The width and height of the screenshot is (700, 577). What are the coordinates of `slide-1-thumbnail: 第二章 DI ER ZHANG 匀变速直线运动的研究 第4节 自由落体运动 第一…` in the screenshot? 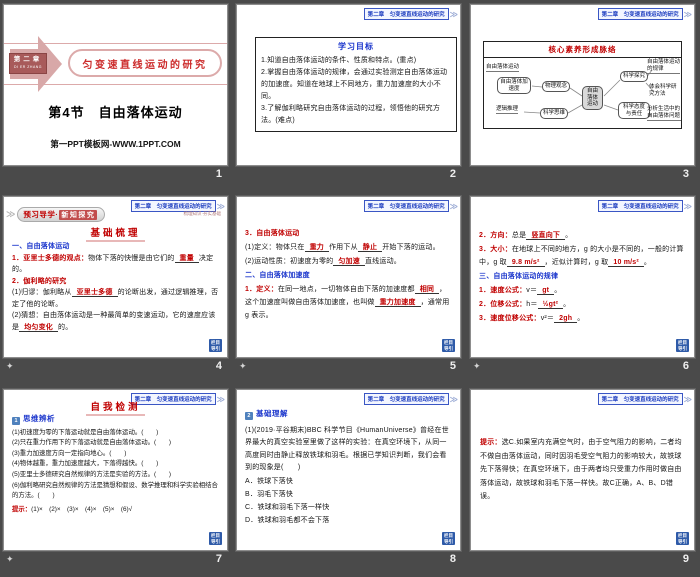 It's located at (115, 85).